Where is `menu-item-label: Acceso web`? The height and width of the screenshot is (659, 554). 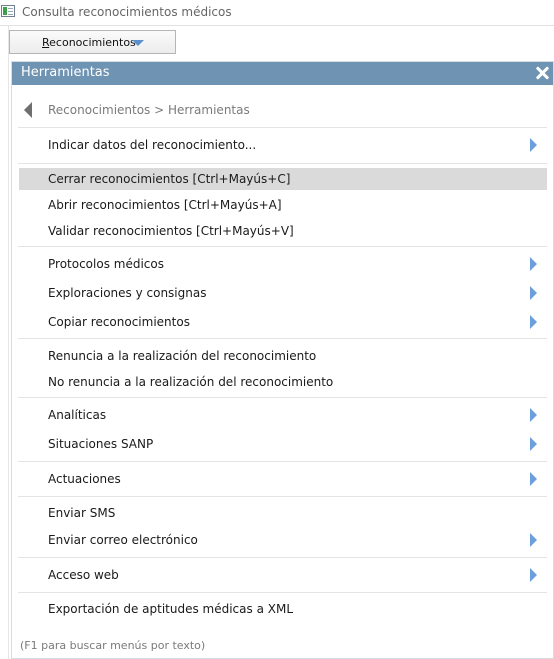 menu-item-label: Acceso web is located at coordinates (83, 575).